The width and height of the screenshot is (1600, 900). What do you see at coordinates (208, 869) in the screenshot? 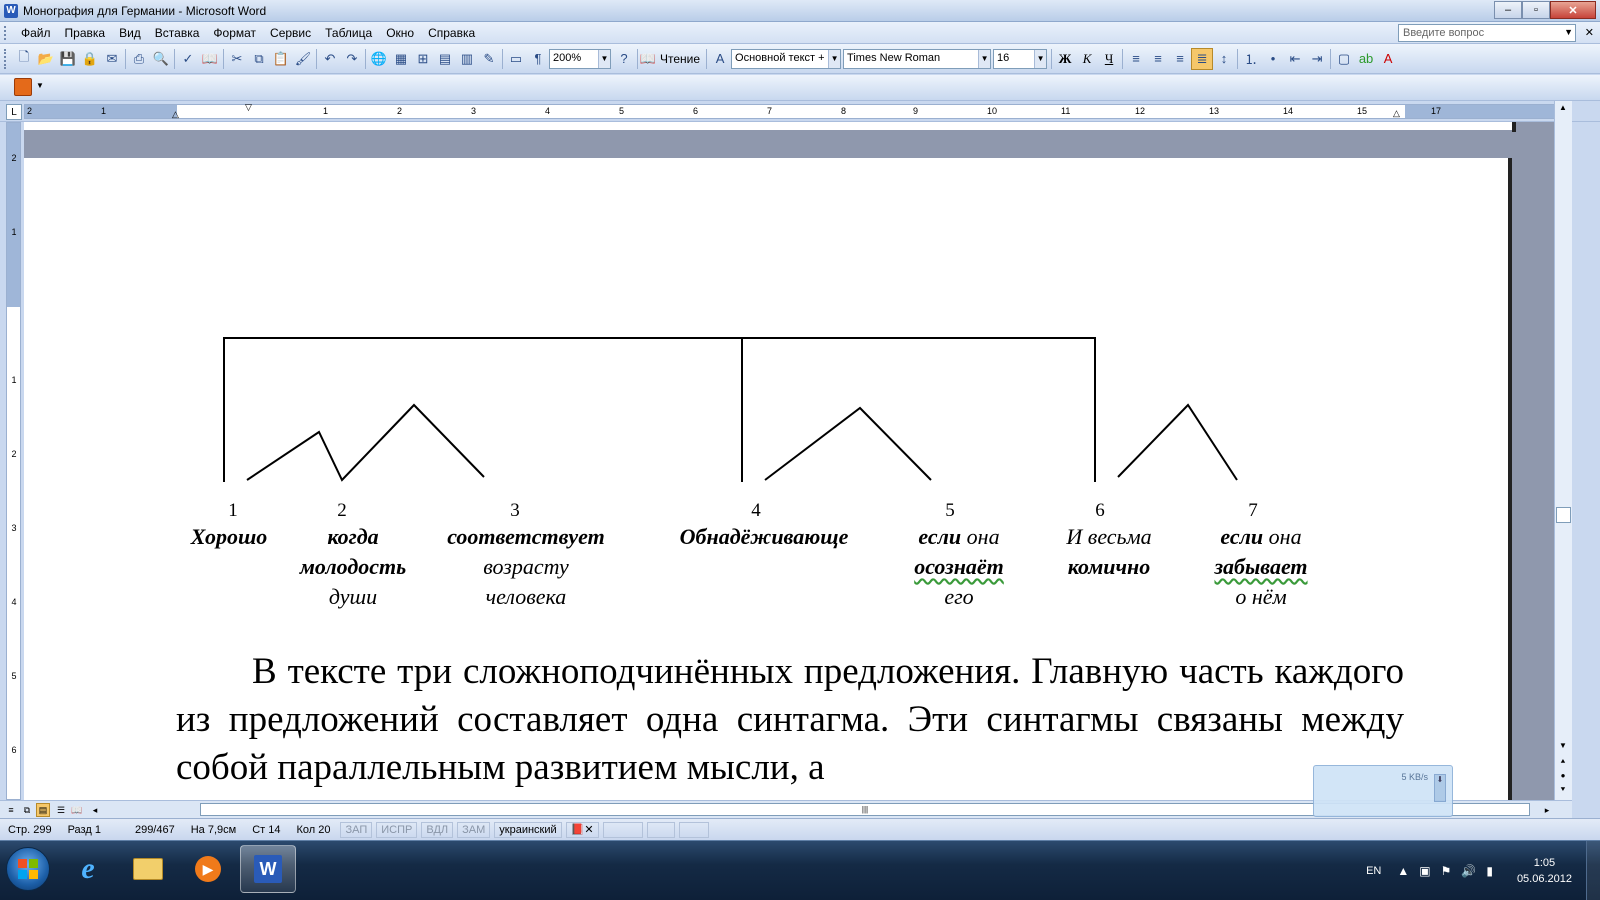
I see `media-player-icon: ▶` at bounding box center [208, 869].